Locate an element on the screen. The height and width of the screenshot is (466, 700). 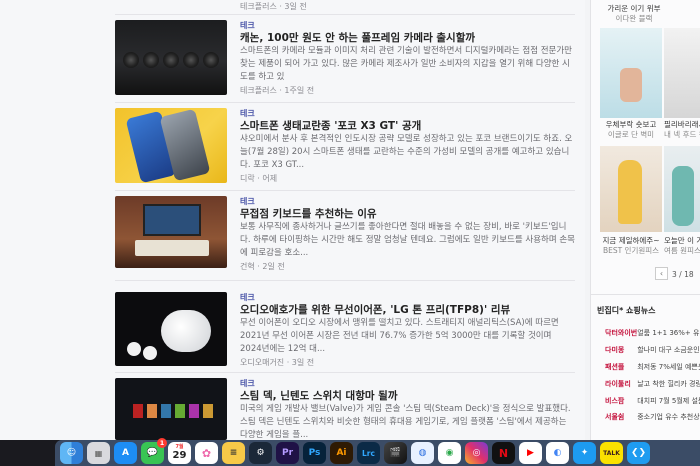
product-title: 가리운 이기 위부 is located at coordinates (634, 9).